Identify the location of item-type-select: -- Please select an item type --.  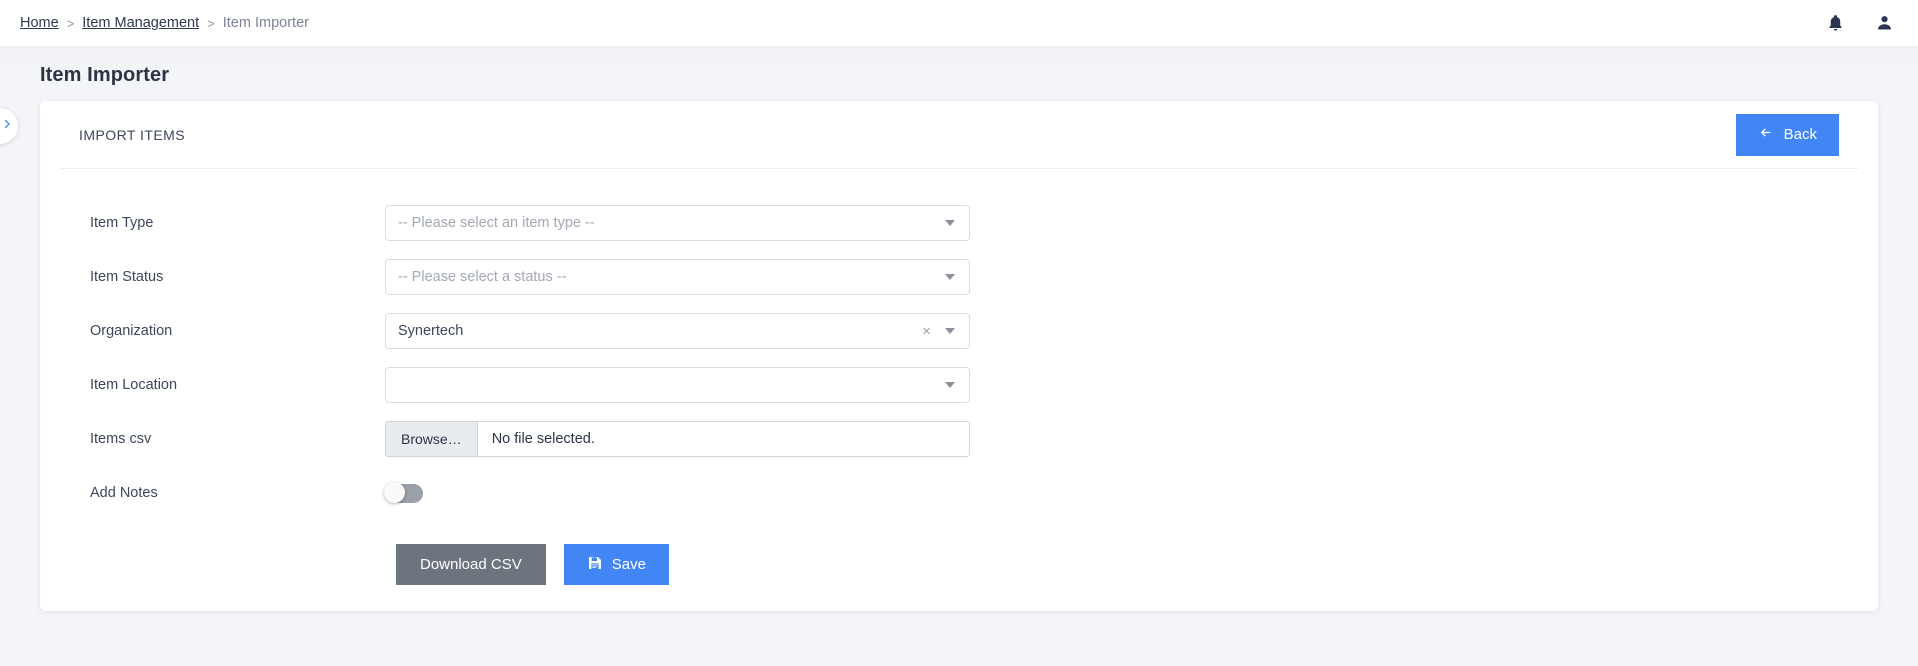
(677, 223).